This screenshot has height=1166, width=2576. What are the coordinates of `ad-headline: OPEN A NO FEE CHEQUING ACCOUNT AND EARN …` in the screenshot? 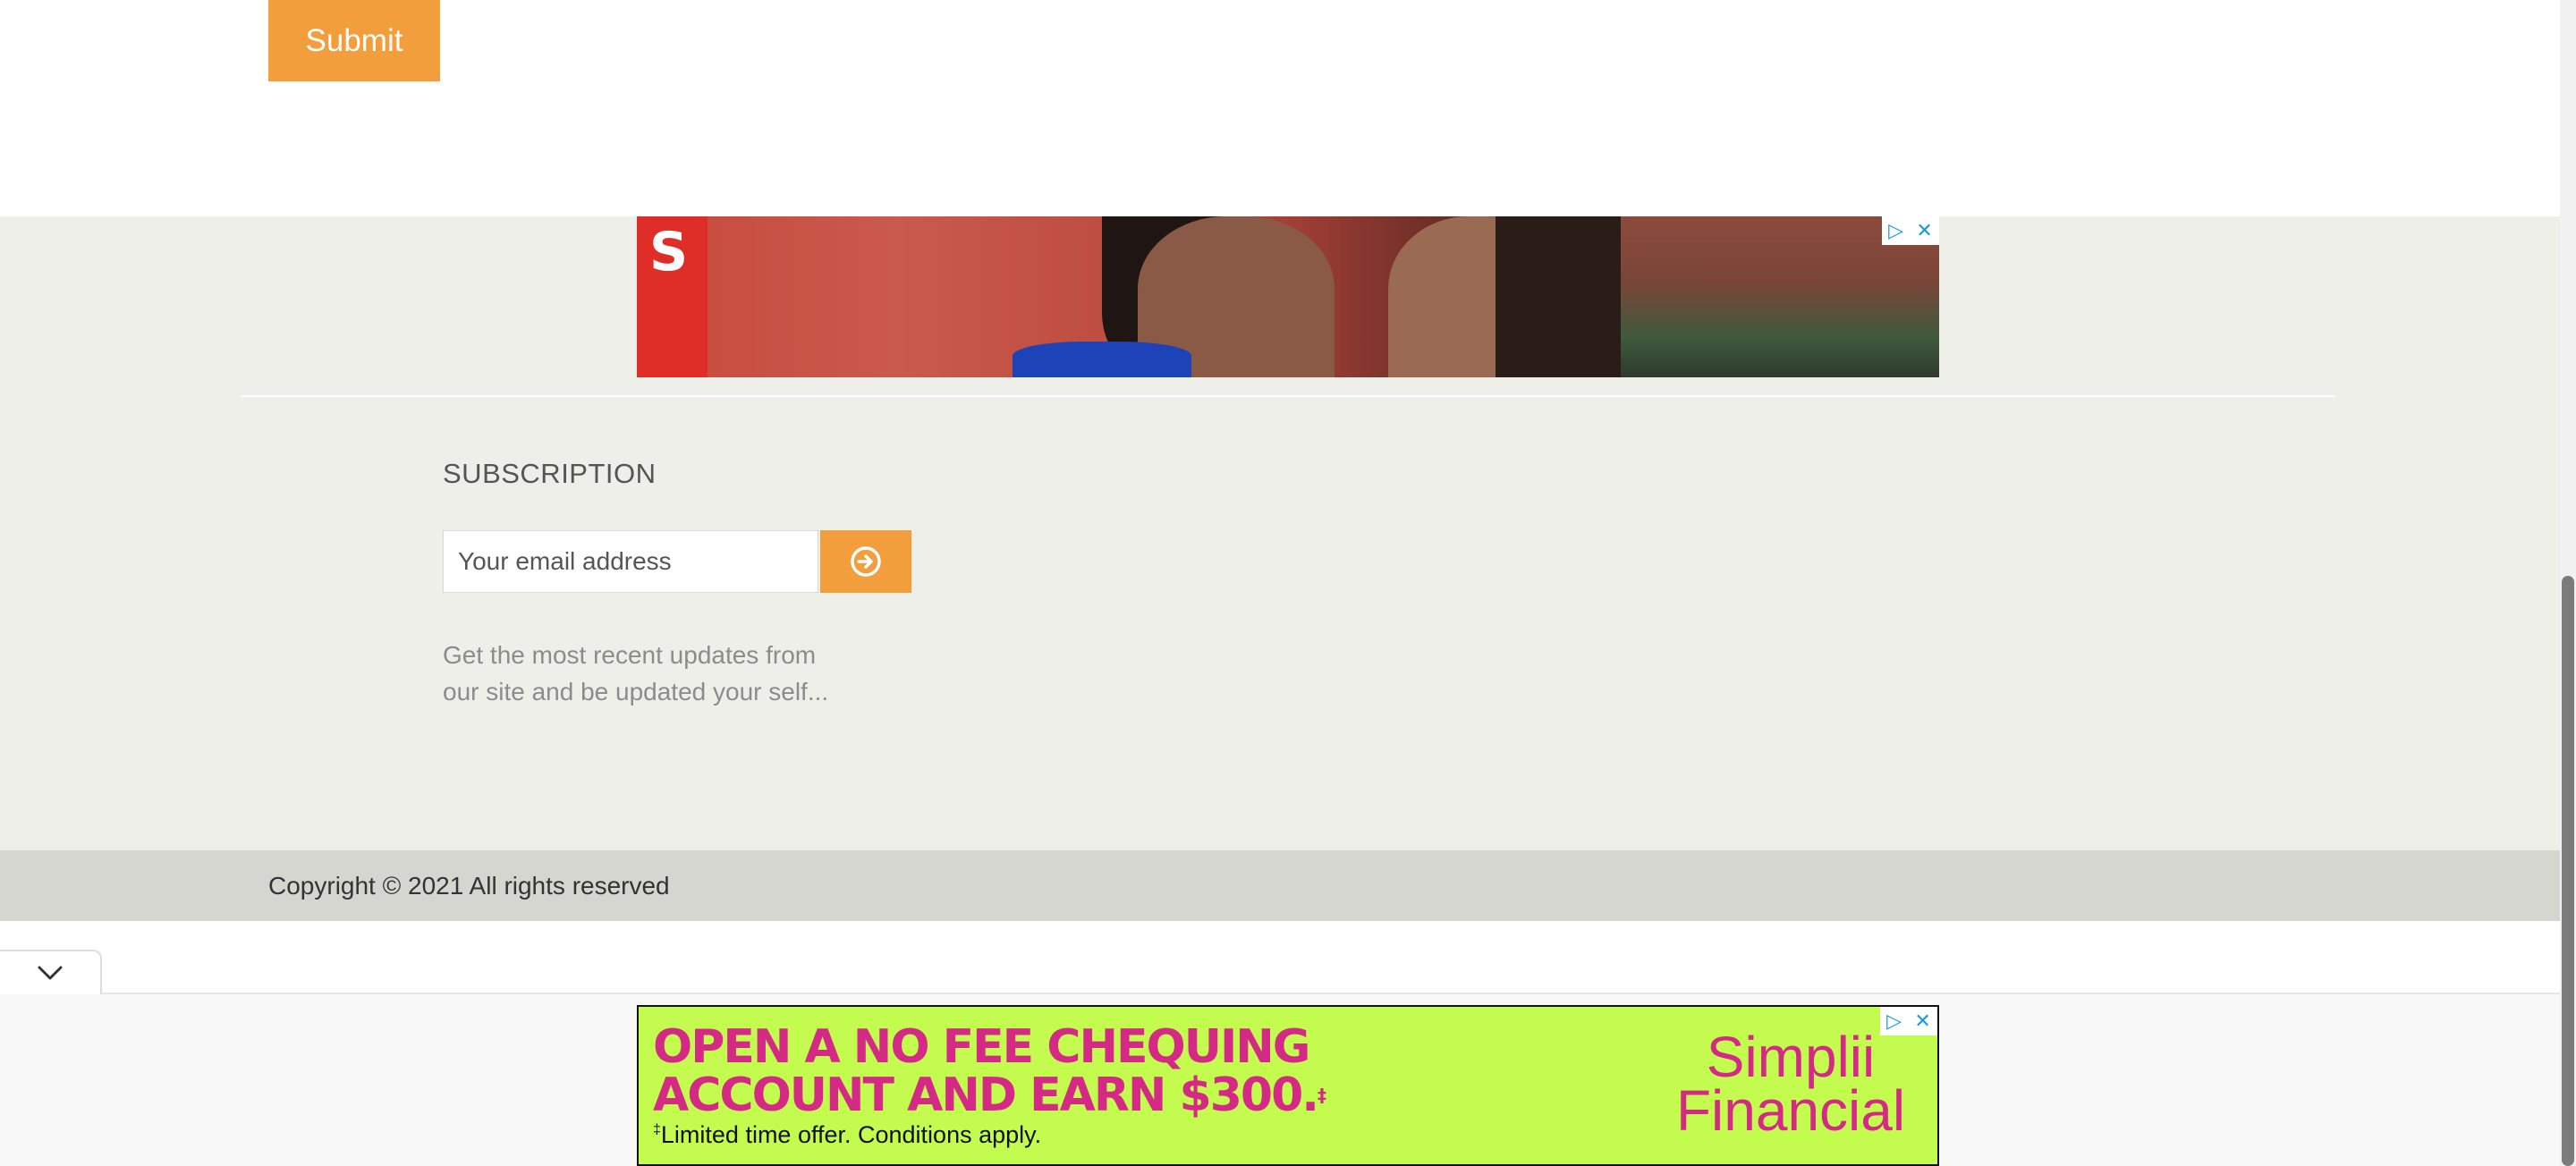 It's located at (1055, 1071).